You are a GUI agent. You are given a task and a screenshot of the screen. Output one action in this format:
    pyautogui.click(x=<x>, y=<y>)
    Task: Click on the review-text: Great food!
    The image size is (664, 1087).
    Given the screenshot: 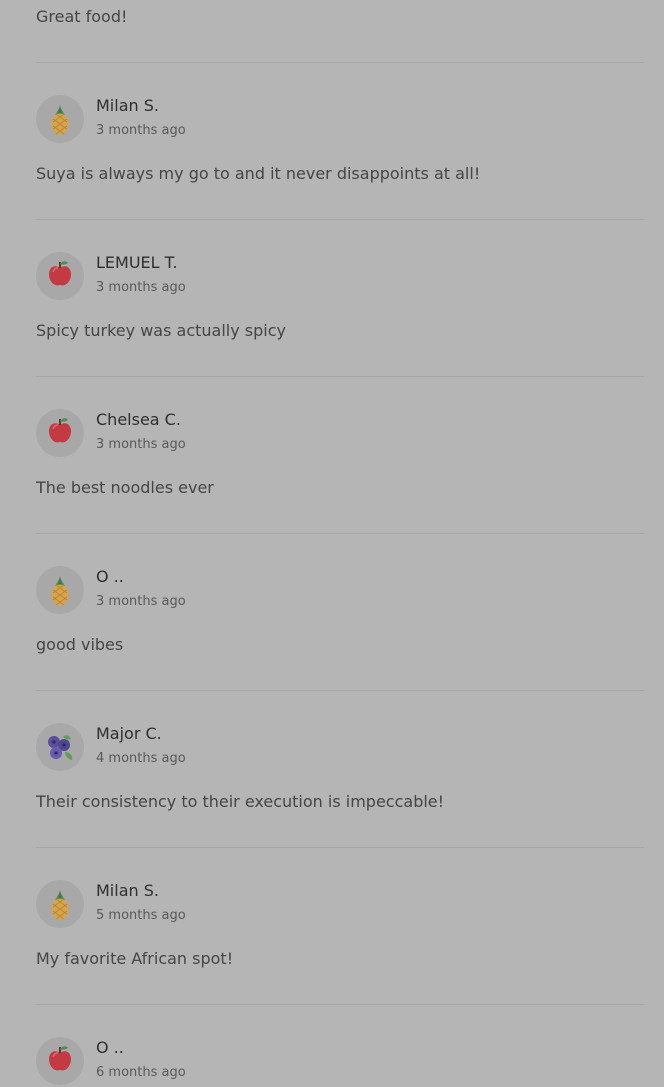 What is the action you would take?
    pyautogui.click(x=82, y=16)
    